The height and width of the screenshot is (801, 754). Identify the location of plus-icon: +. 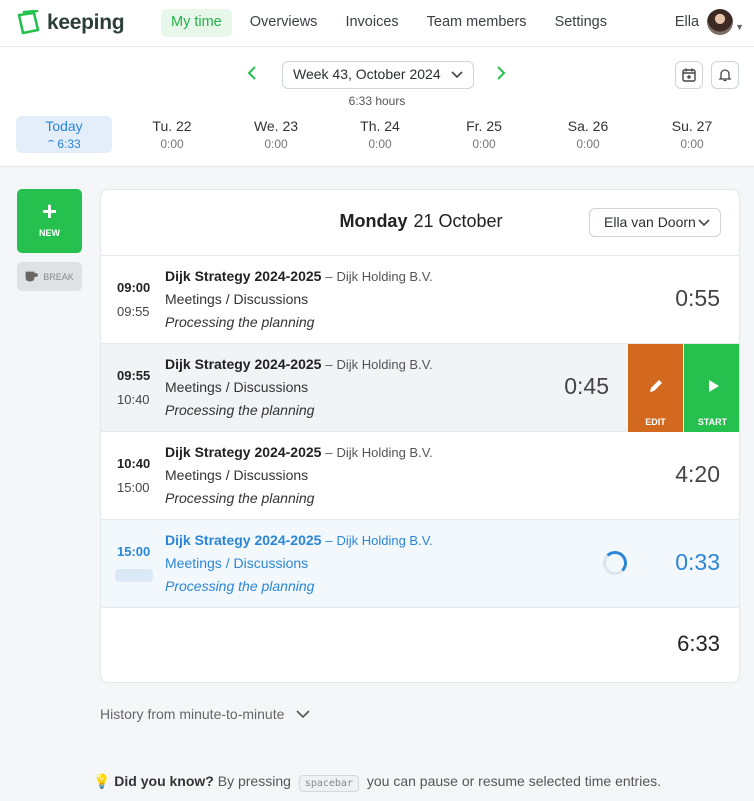
(49, 211).